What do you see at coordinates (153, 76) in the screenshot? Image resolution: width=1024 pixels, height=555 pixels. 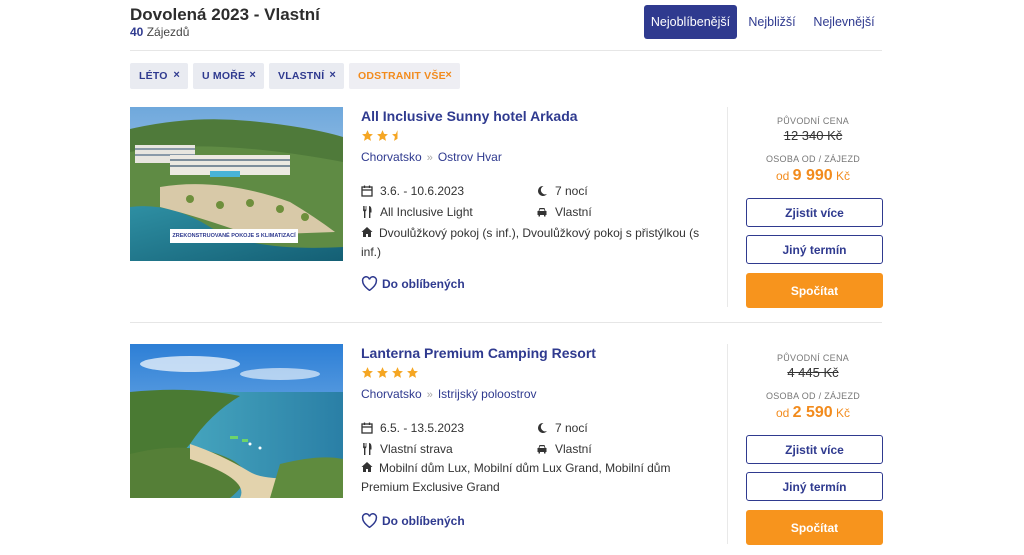 I see `filter-chip-label: LÉTO` at bounding box center [153, 76].